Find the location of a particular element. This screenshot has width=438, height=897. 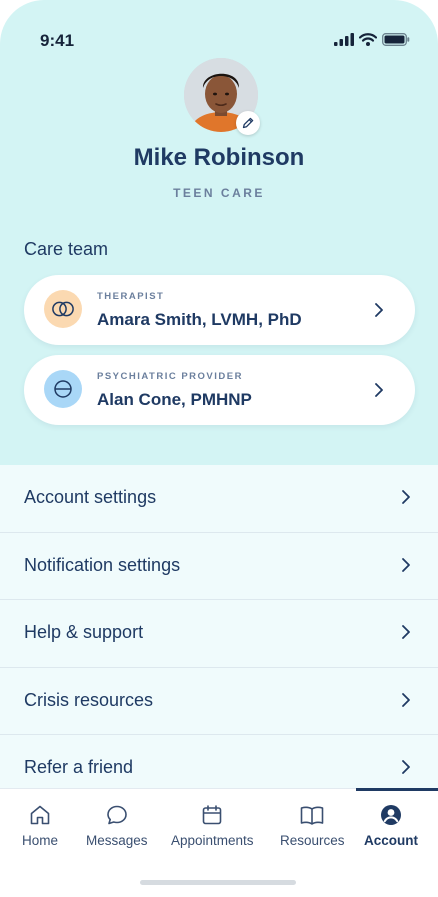

status-icons is located at coordinates (372, 39).